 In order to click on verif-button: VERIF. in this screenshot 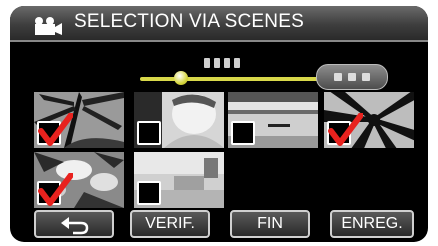, I will do `click(170, 224)`.